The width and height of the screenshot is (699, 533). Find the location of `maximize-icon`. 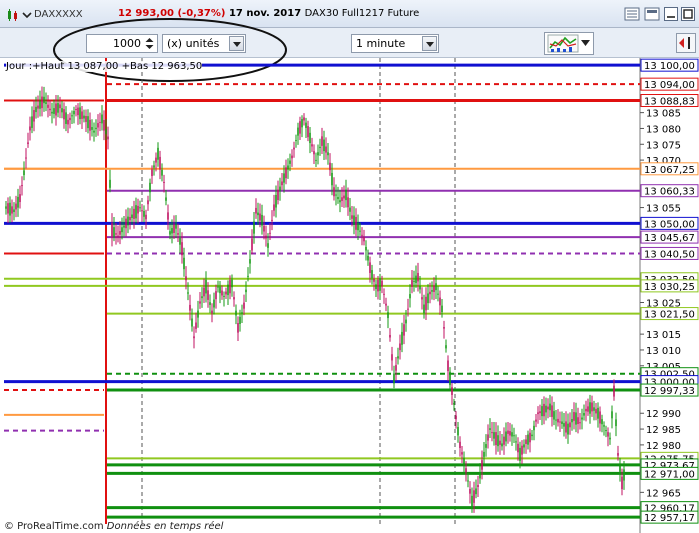

maximize-icon is located at coordinates (688, 14).